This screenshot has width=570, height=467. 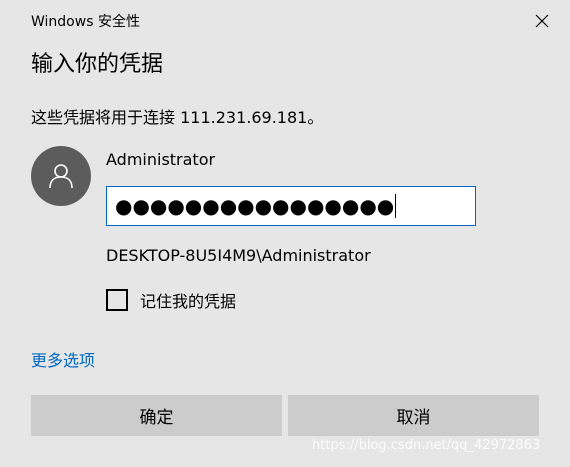 I want to click on dialog-heading: 输入你的凭据, so click(x=97, y=64).